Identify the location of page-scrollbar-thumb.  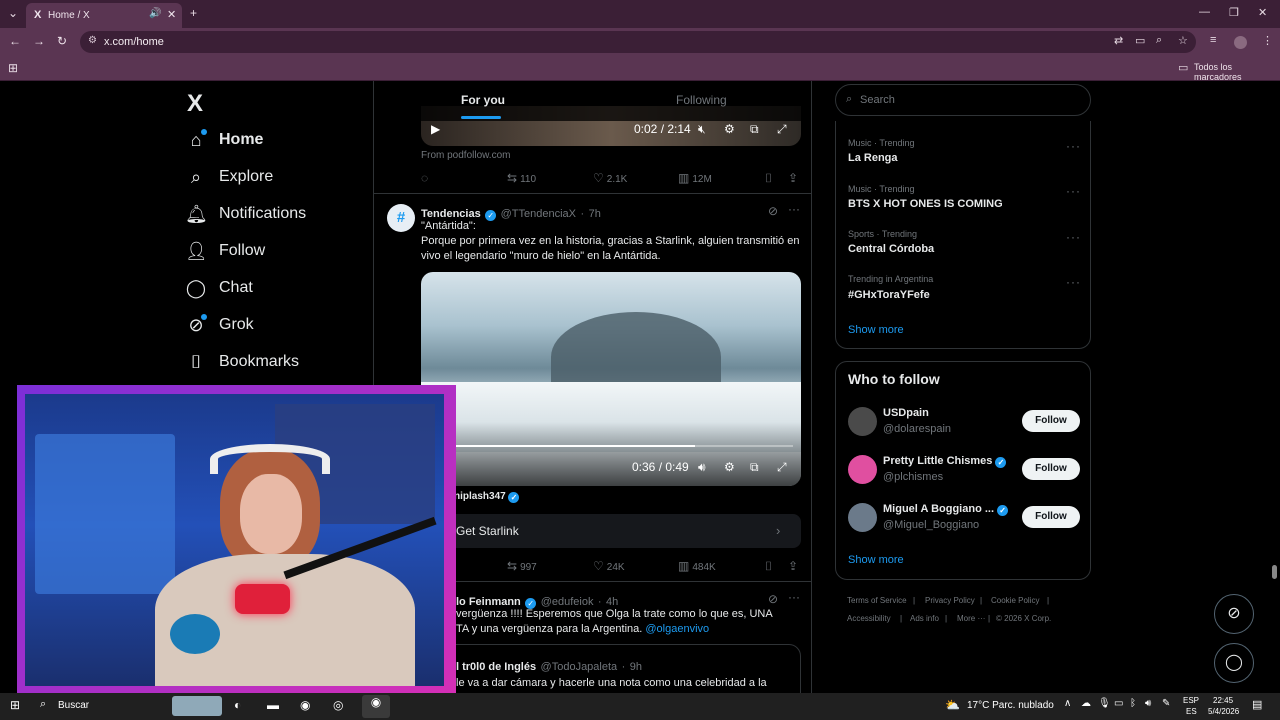
(1274, 572).